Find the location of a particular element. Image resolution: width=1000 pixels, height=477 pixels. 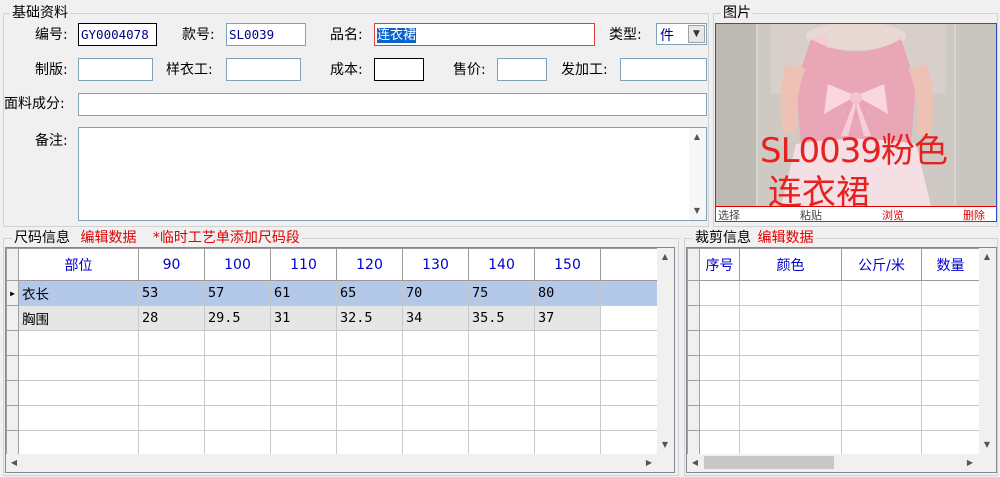

cut-grid-hscroll-thumb is located at coordinates (769, 462).